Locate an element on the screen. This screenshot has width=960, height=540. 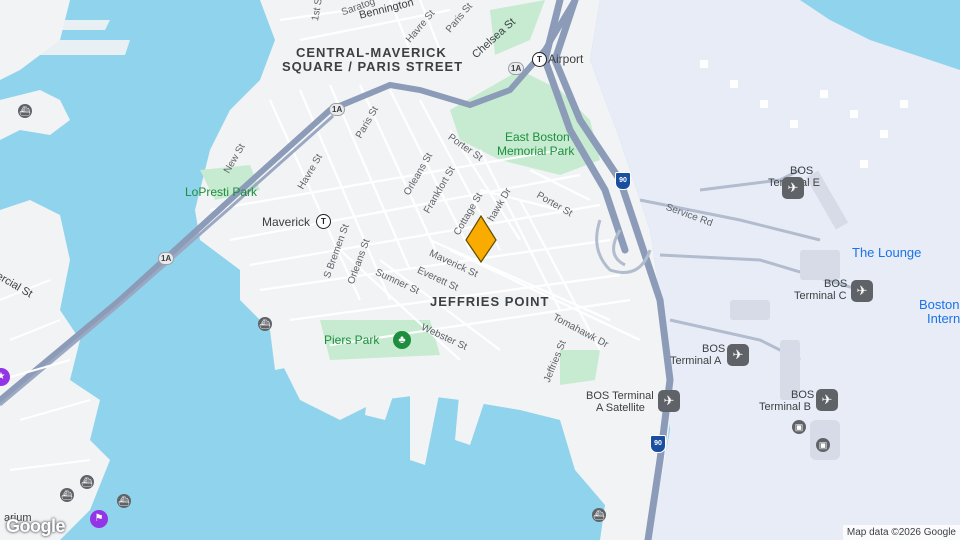
poi-label-lounge: The Lounge is located at coordinates (886, 252).